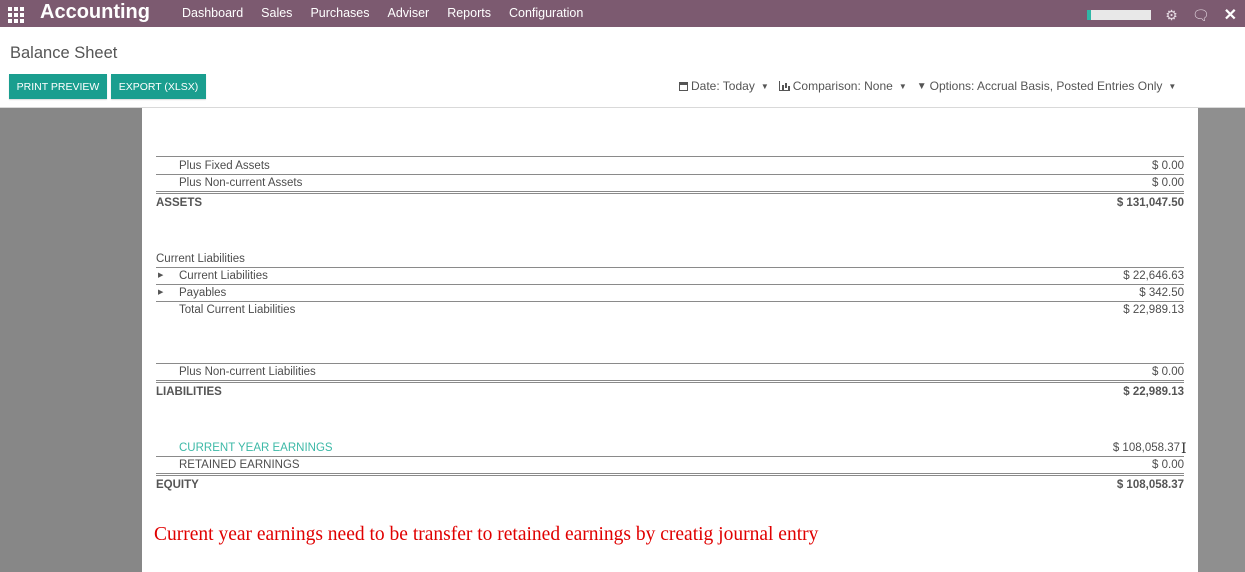 This screenshot has width=1245, height=572. I want to click on report-backdrop-left, so click(71, 340).